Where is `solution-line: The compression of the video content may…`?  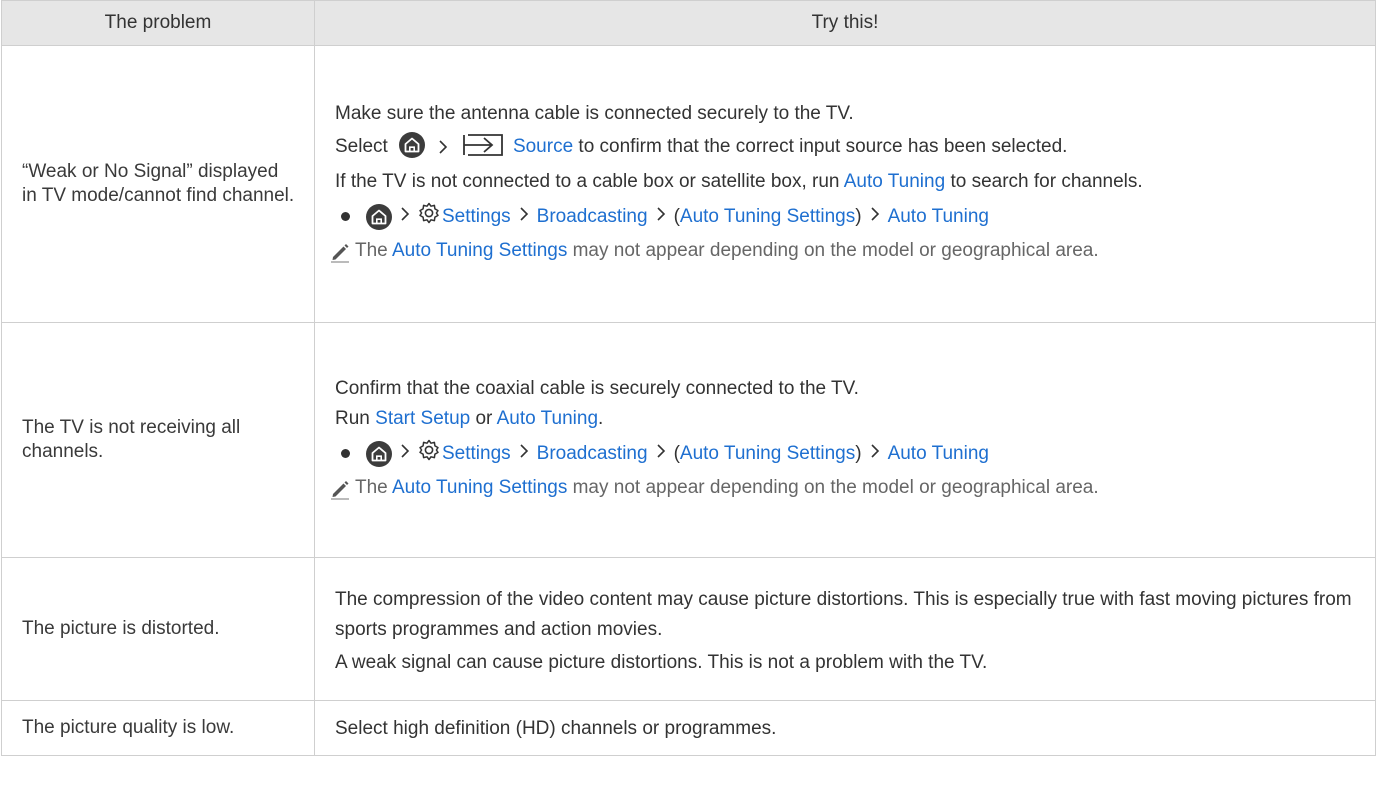 solution-line: The compression of the video content may… is located at coordinates (843, 614).